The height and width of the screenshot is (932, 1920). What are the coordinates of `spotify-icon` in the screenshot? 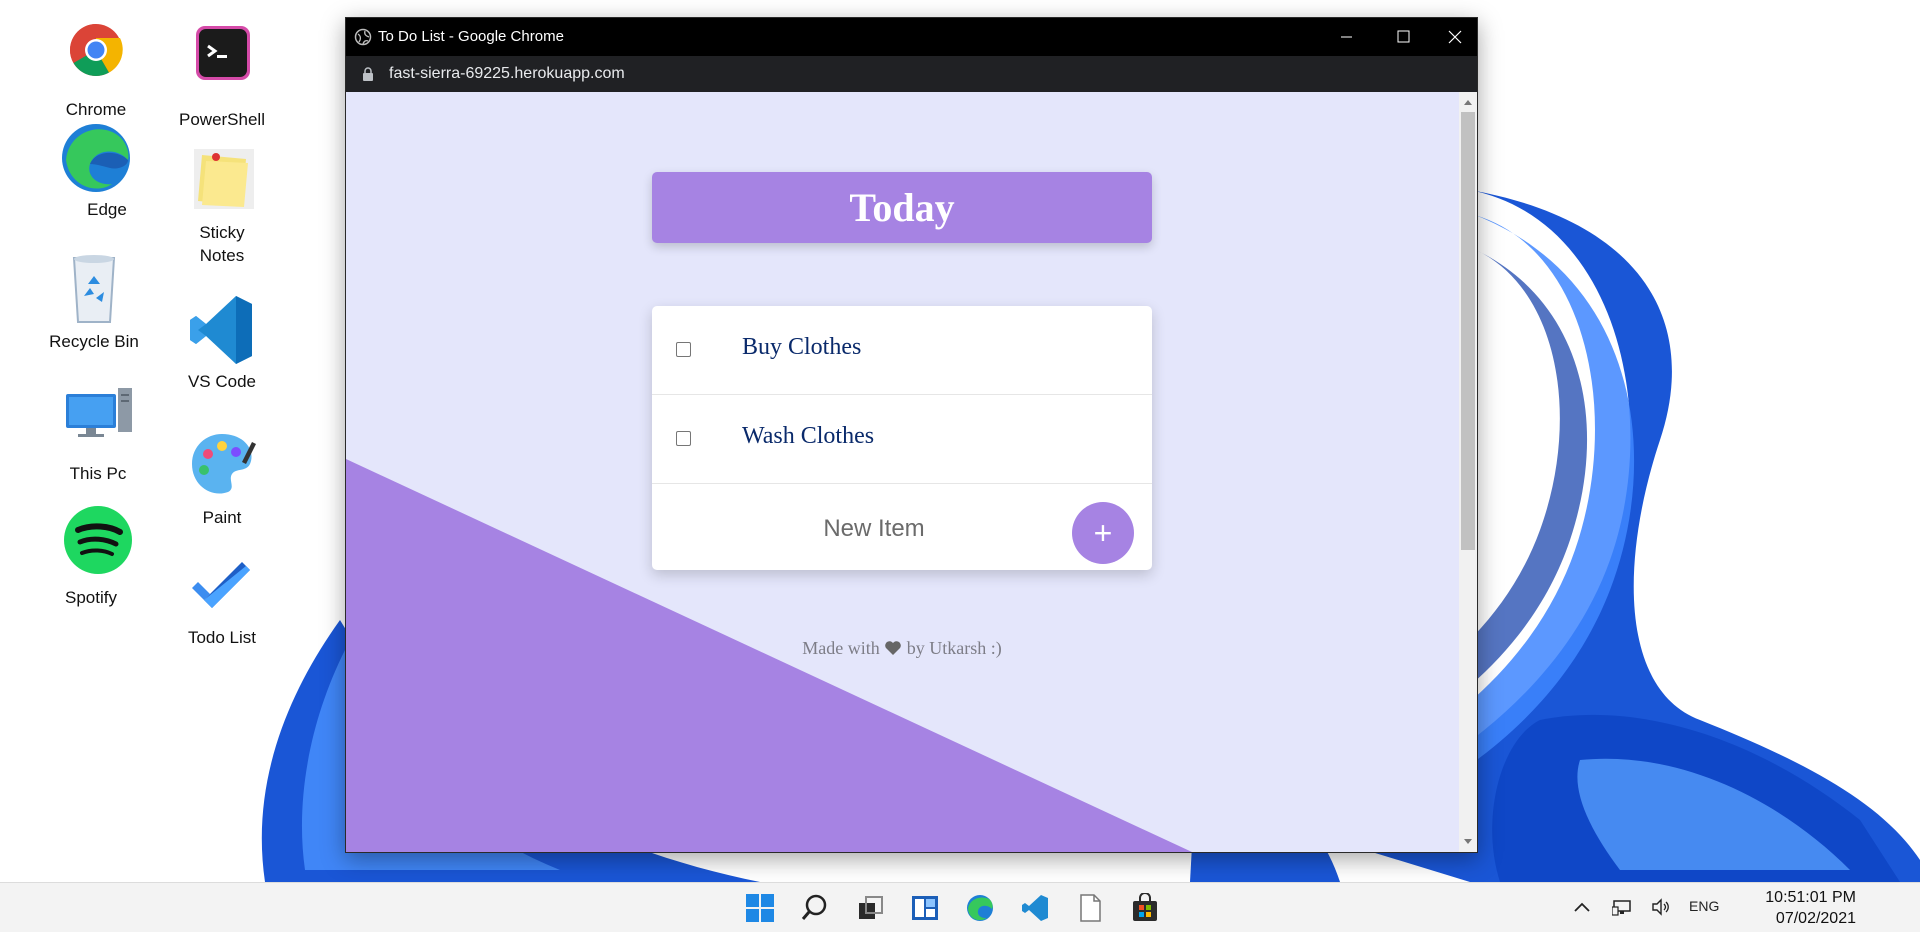 It's located at (98, 540).